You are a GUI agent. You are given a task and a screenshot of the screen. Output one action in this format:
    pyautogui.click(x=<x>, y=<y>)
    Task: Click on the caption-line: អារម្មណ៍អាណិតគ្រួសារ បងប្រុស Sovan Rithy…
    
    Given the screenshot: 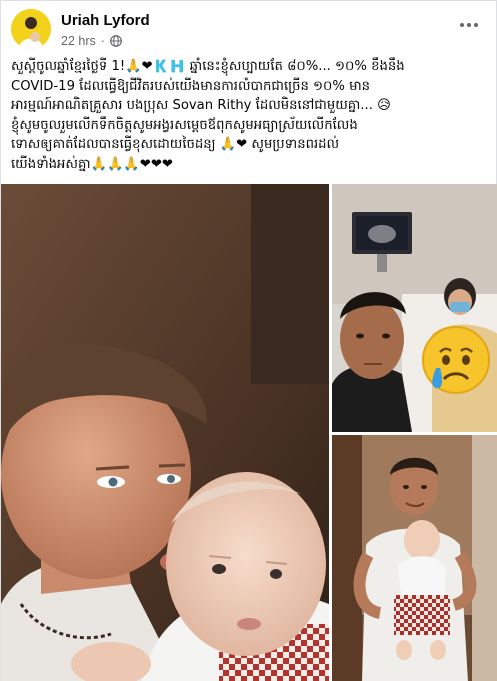 What is the action you would take?
    pyautogui.click(x=201, y=105)
    